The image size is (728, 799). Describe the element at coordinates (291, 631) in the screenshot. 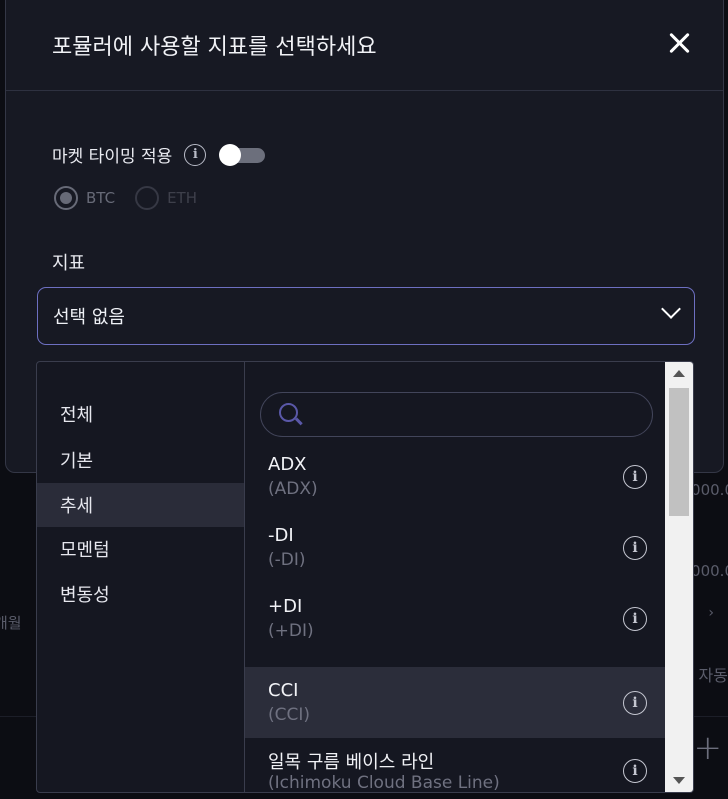

I see `indicator-subtitle: (+DI)` at that location.